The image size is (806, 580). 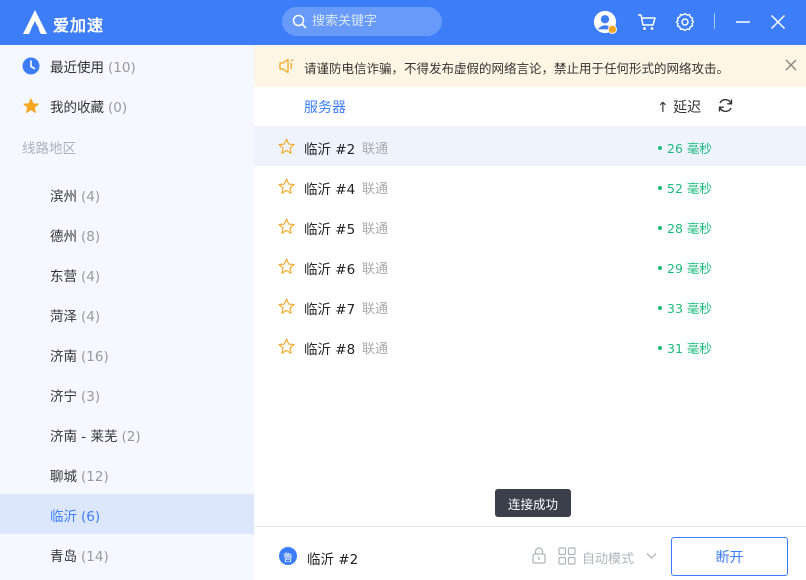 What do you see at coordinates (93, 68) in the screenshot?
I see `sidebar-item-label: 最近使用 (10)` at bounding box center [93, 68].